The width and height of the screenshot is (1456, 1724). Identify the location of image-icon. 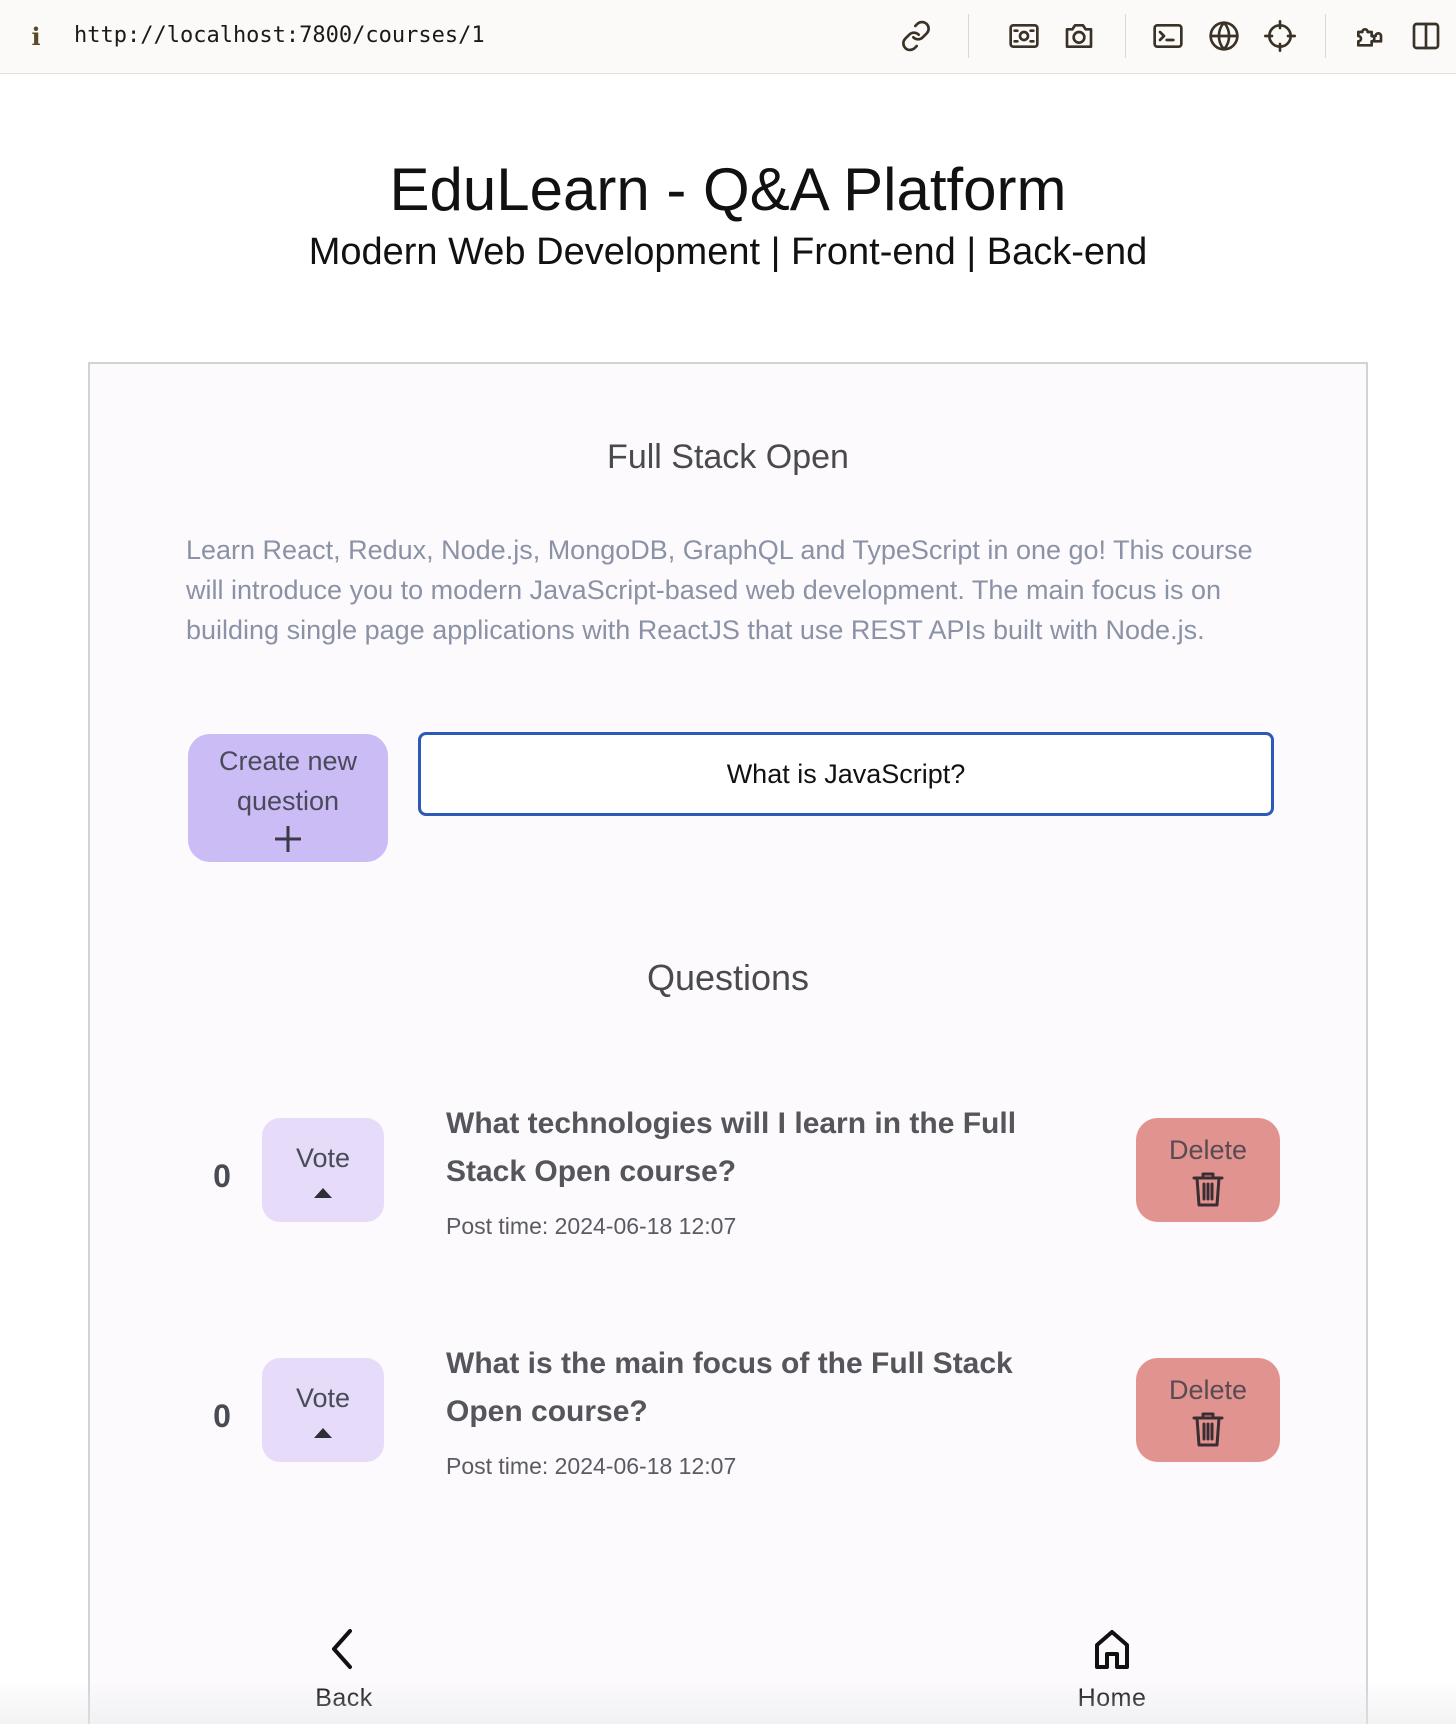
(1024, 36).